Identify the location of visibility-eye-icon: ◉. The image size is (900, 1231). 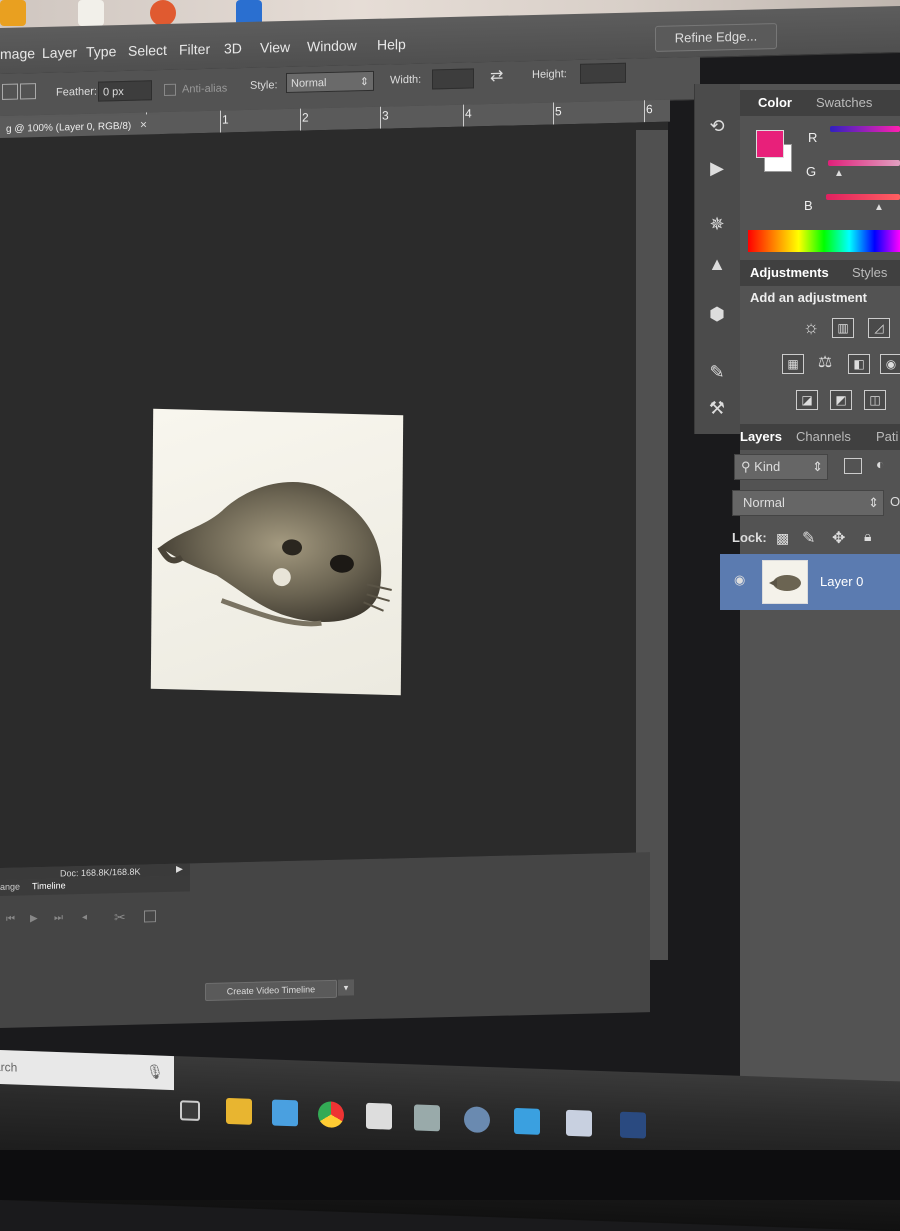
(739, 580).